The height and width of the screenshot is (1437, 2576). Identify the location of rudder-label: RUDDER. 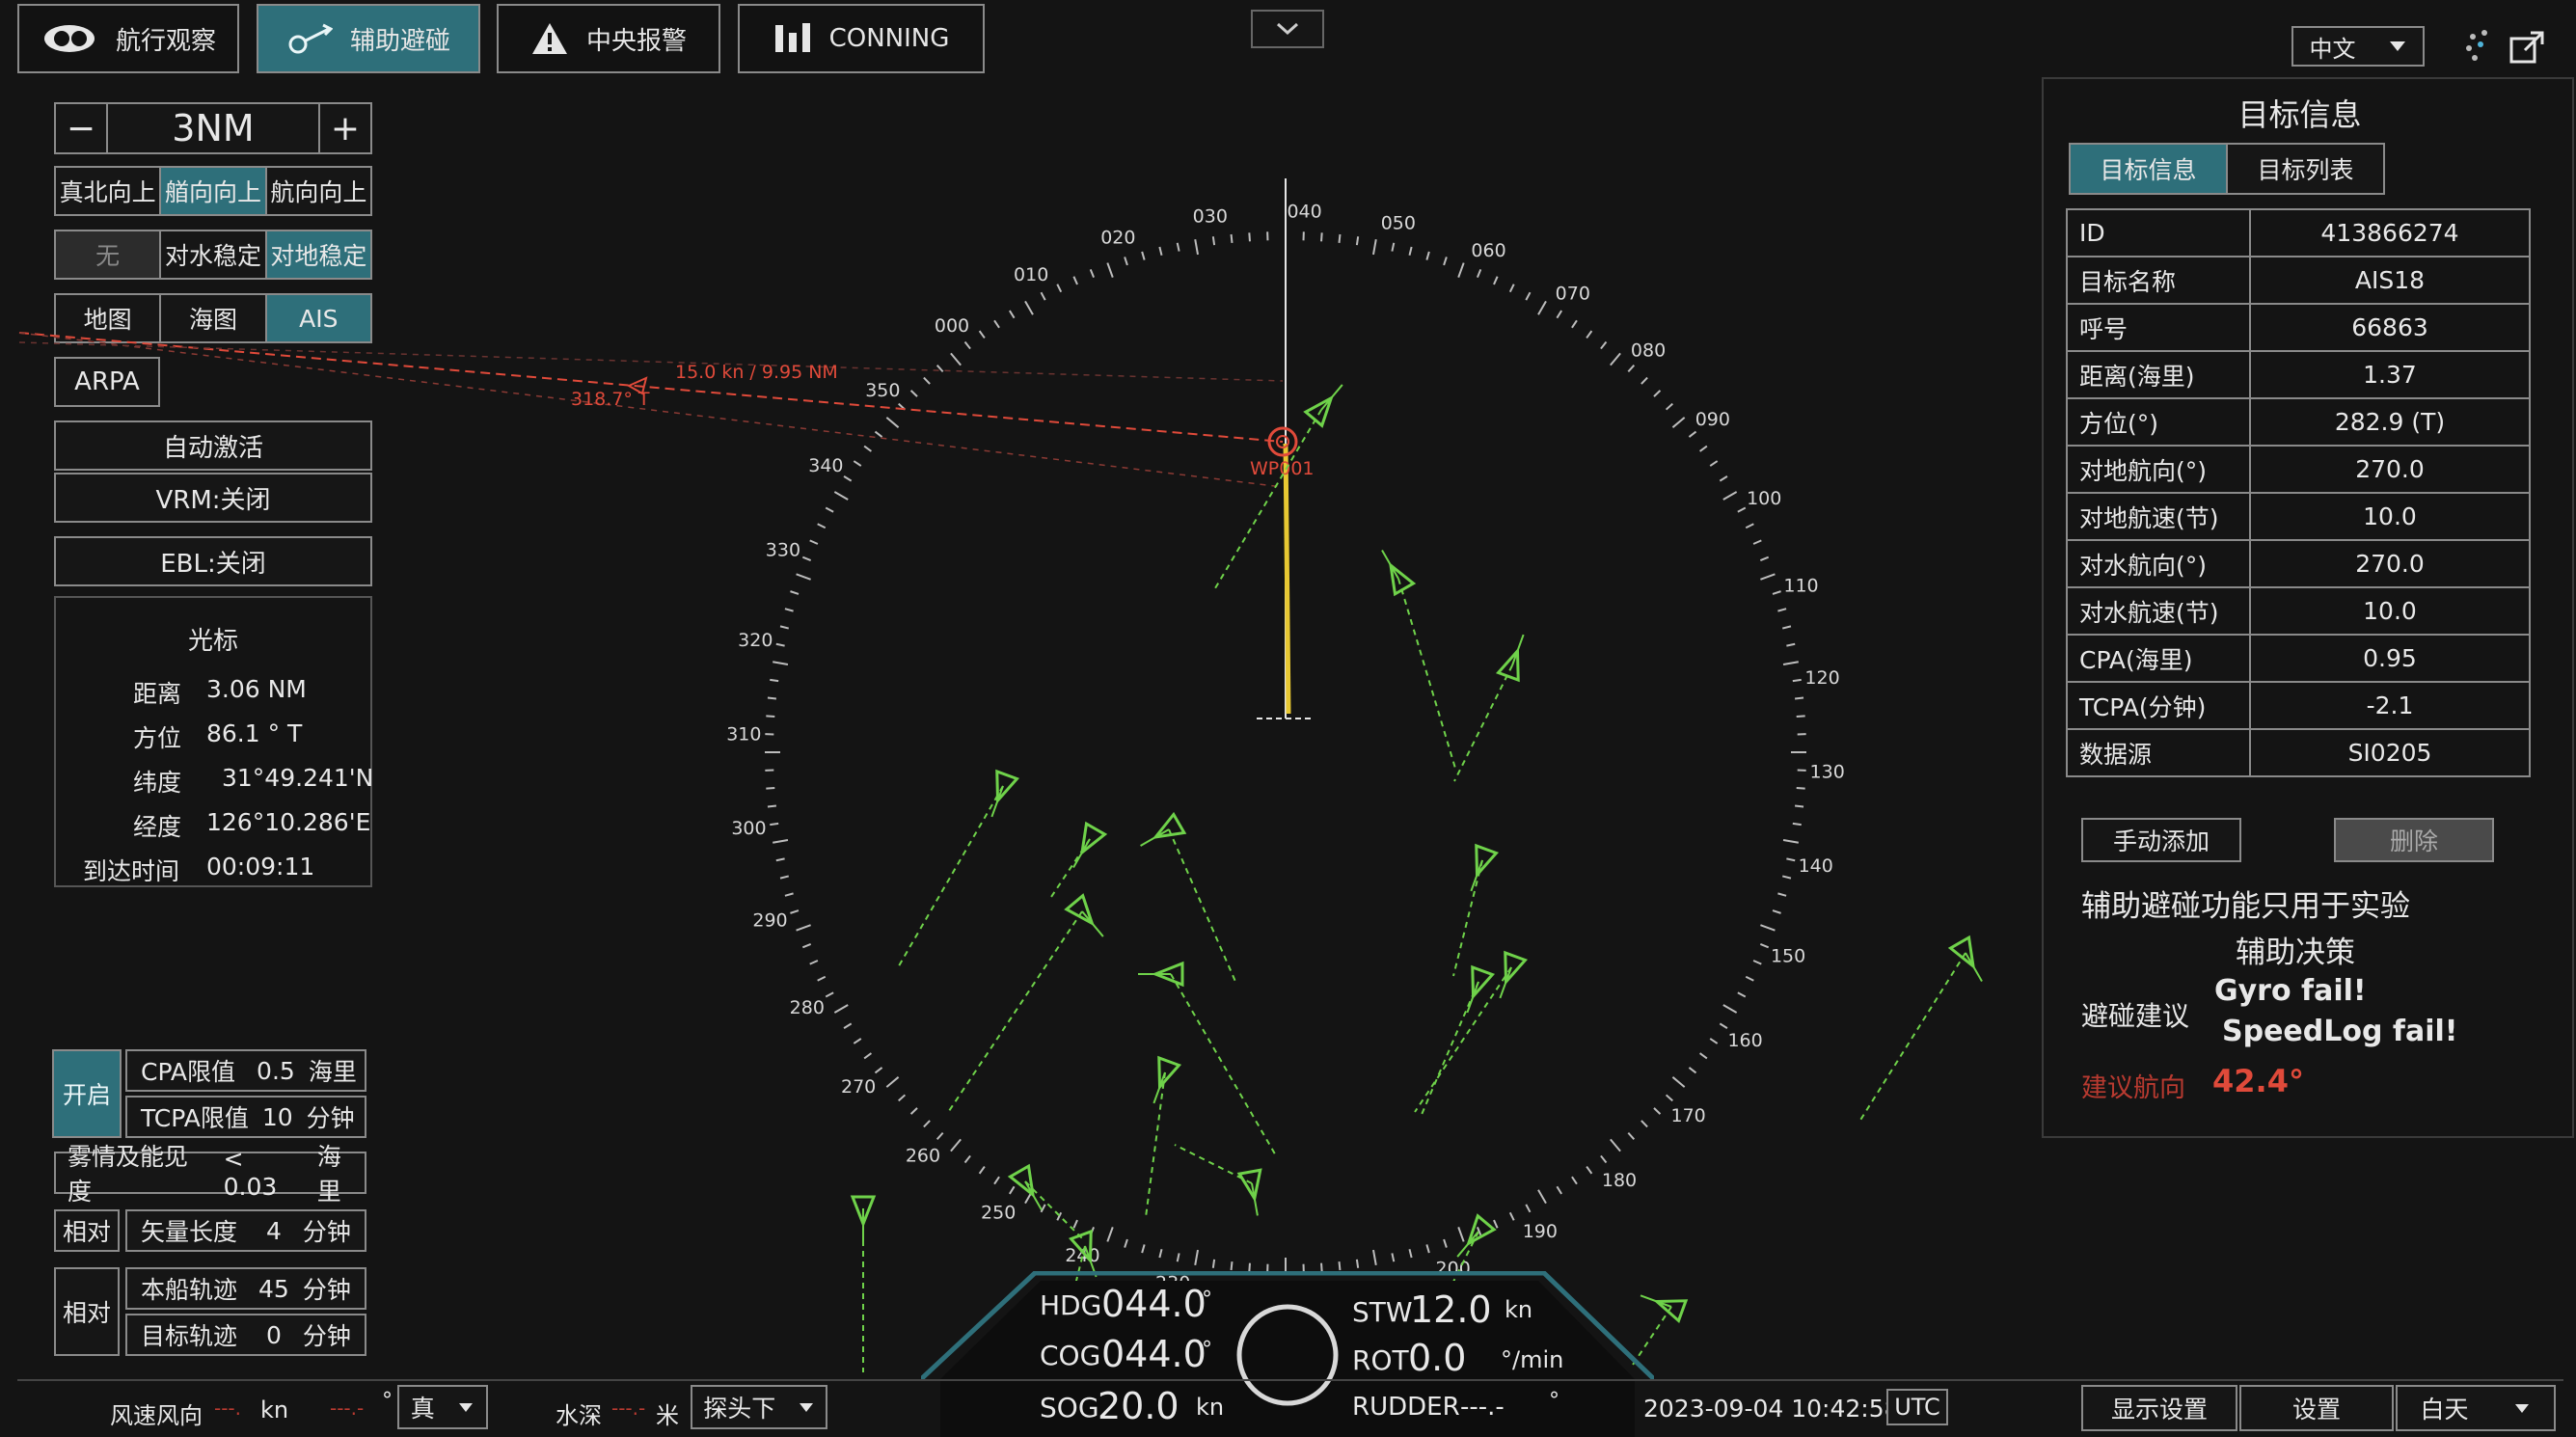
(1406, 1407).